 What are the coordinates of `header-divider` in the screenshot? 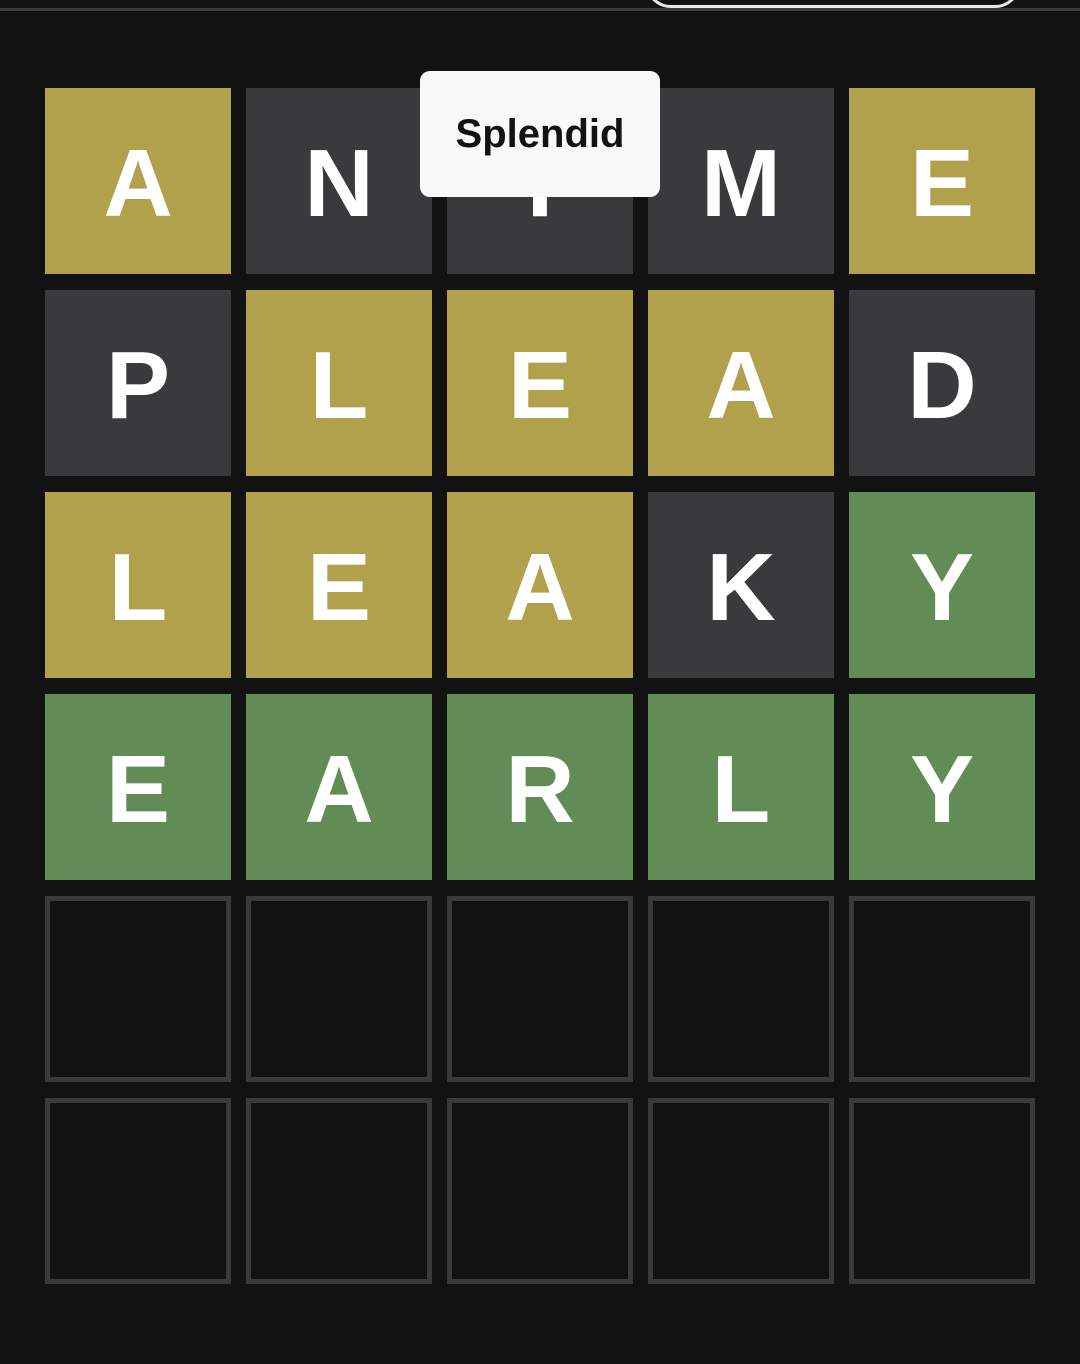 It's located at (540, 9).